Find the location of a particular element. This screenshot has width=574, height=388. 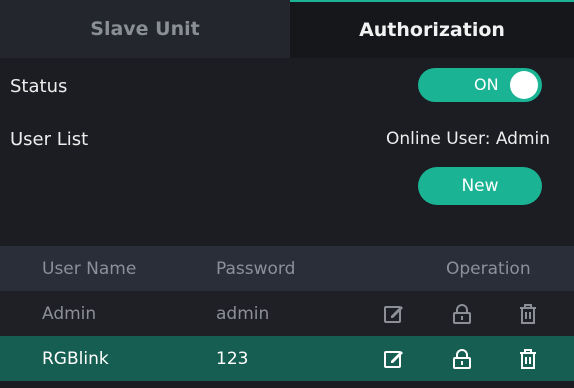

row-user-name: RGBlink is located at coordinates (75, 358).